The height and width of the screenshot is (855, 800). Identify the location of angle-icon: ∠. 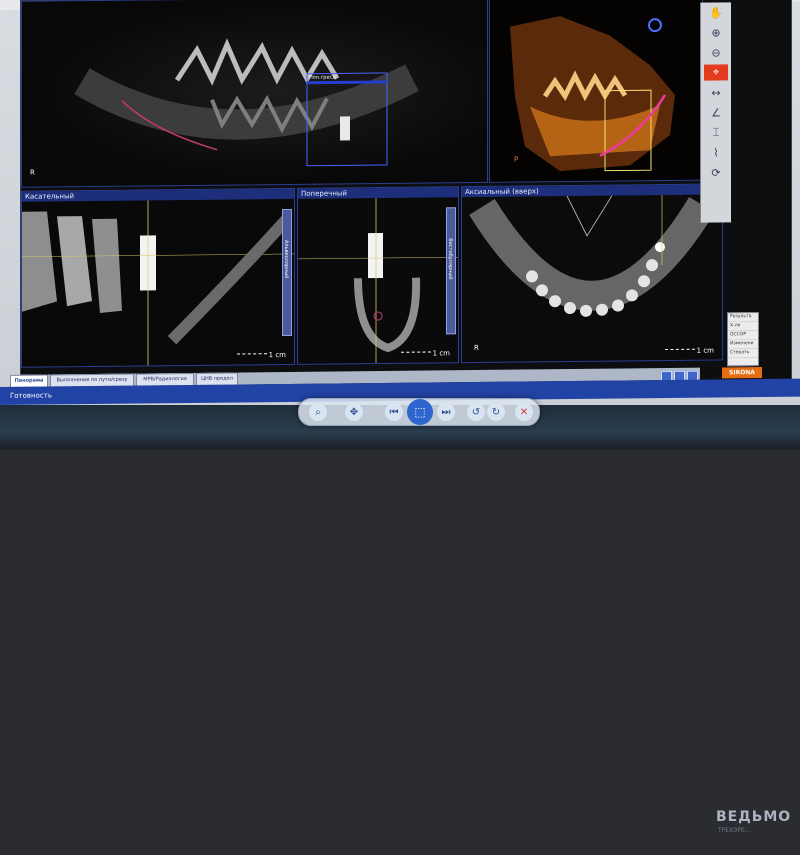
(716, 112).